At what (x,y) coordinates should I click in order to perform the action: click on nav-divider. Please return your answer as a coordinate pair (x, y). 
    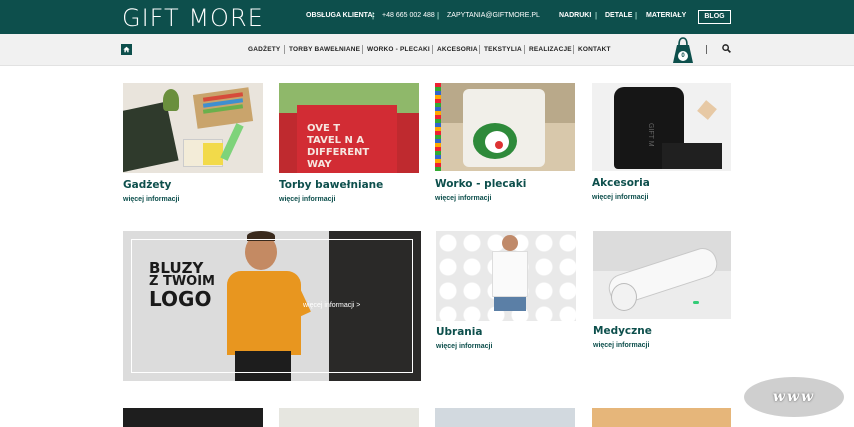
    Looking at the image, I should click on (706, 49).